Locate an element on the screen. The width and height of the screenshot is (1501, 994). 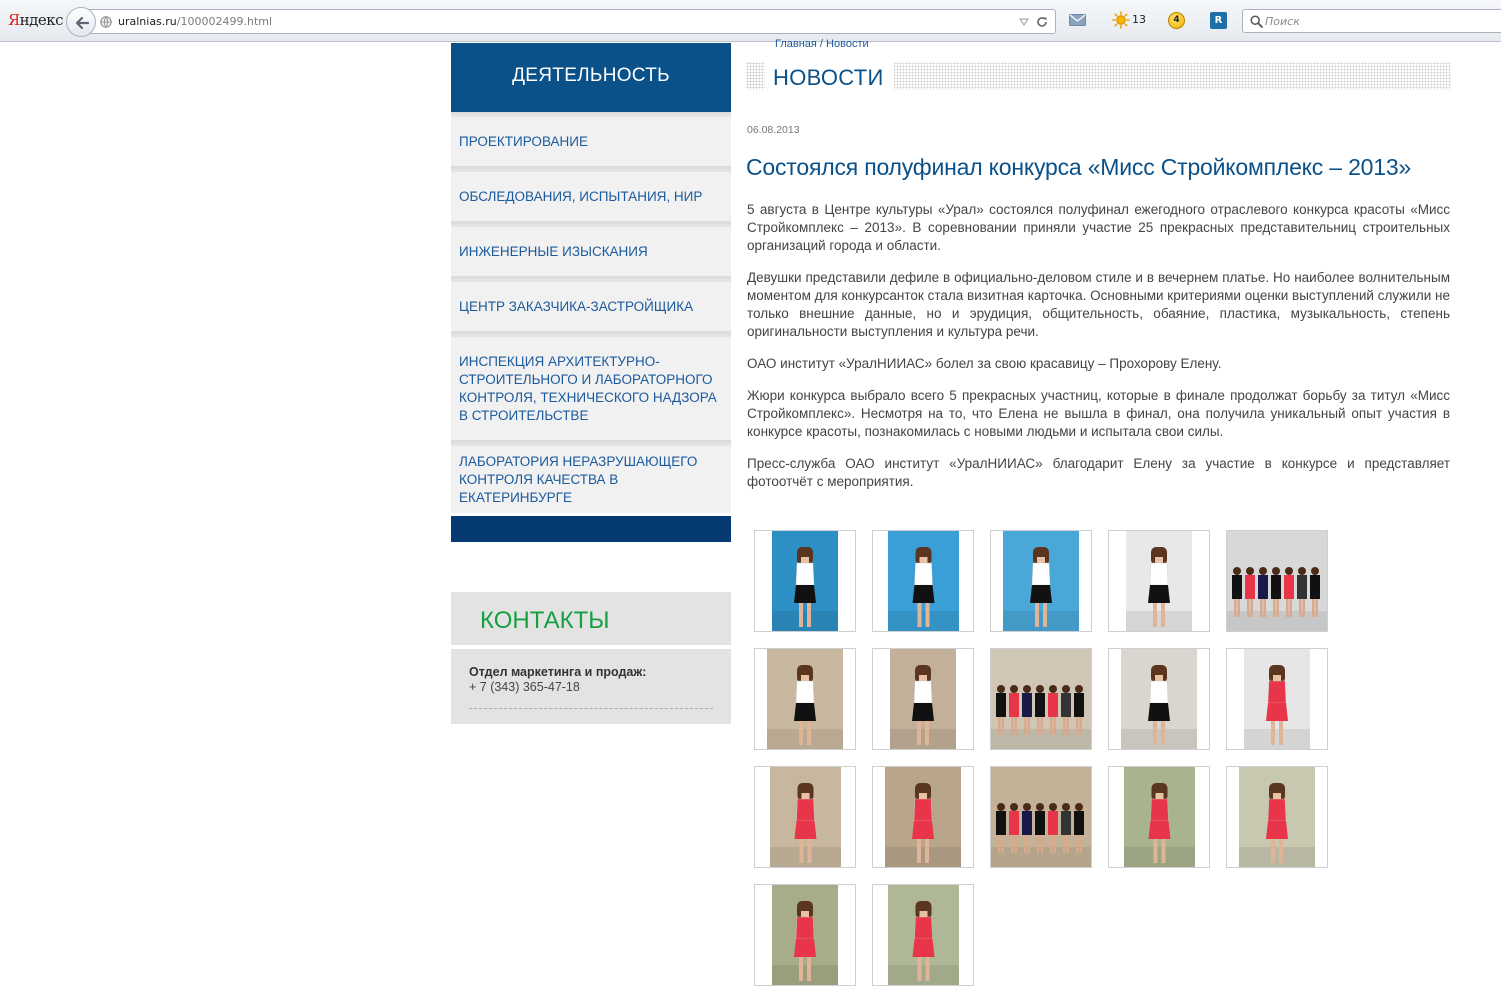
reload-icon is located at coordinates (1042, 22).